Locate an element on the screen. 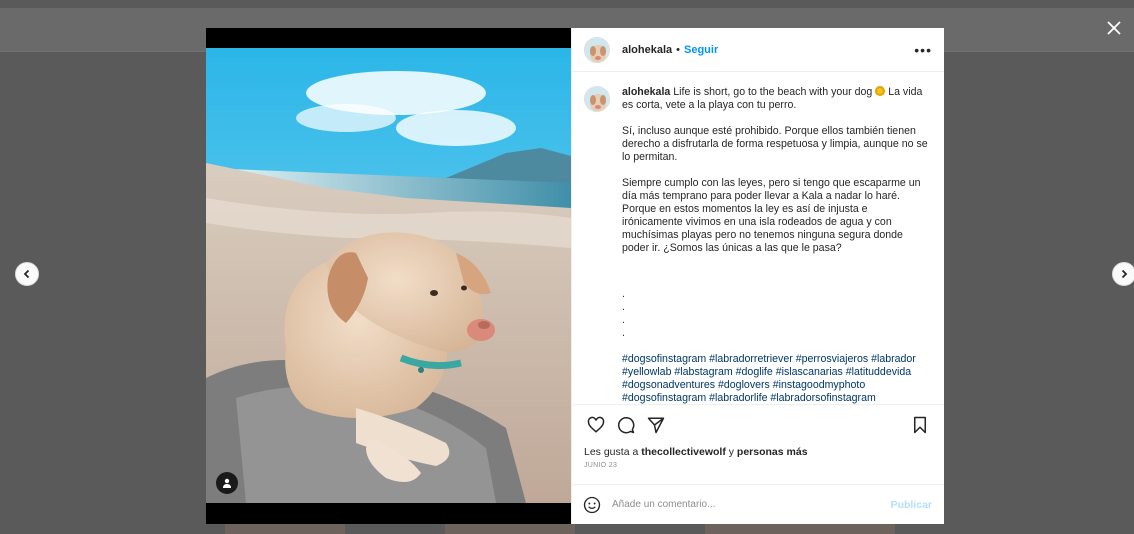 Image resolution: width=1134 pixels, height=534 pixels. emoji-button is located at coordinates (592, 505).